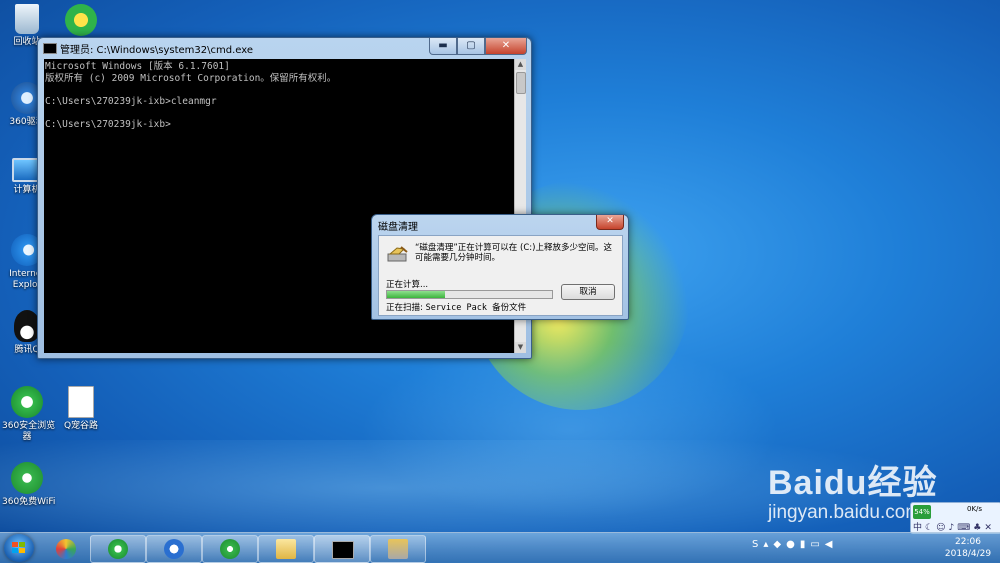 This screenshot has height=563, width=1000. I want to click on desktop-icon-qchong: Q宠谷路, so click(81, 409).